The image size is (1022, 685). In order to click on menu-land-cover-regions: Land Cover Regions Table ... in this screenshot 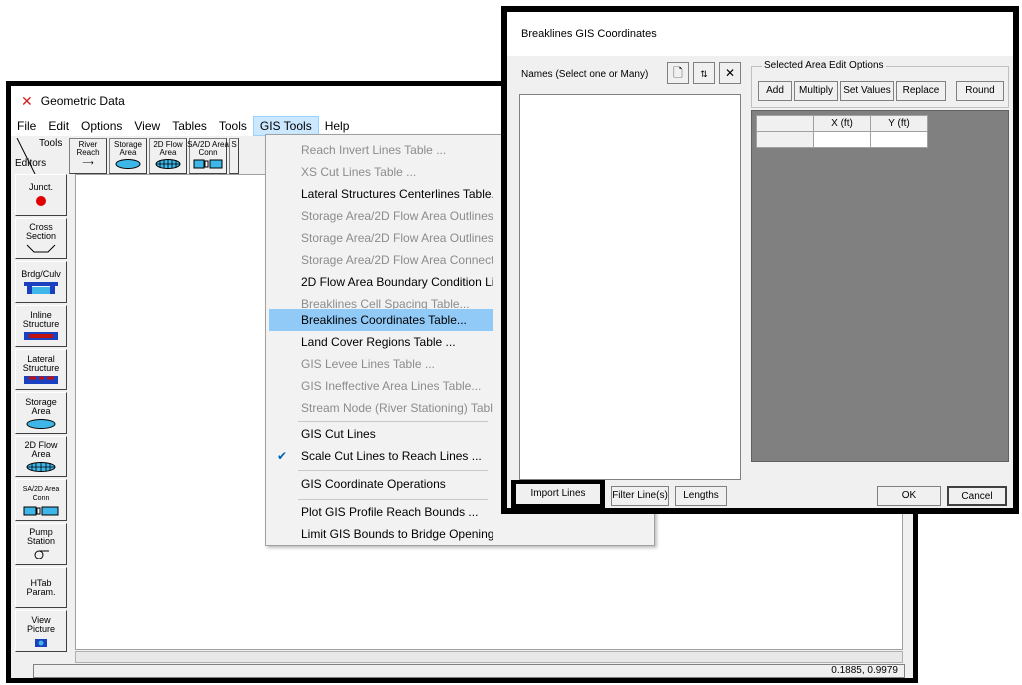, I will do `click(381, 342)`.